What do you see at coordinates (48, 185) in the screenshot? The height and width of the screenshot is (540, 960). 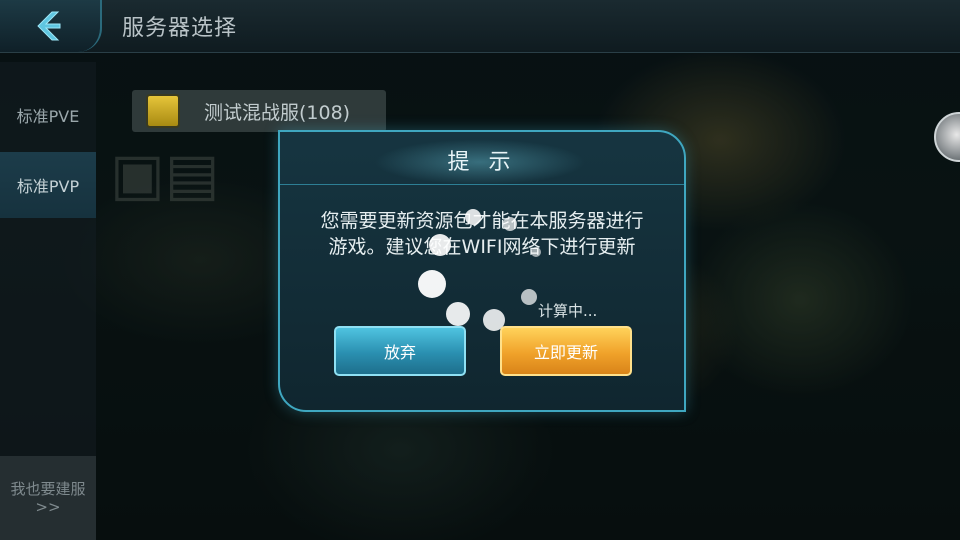 I see `sidebar-item-pvp: 标准PVP` at bounding box center [48, 185].